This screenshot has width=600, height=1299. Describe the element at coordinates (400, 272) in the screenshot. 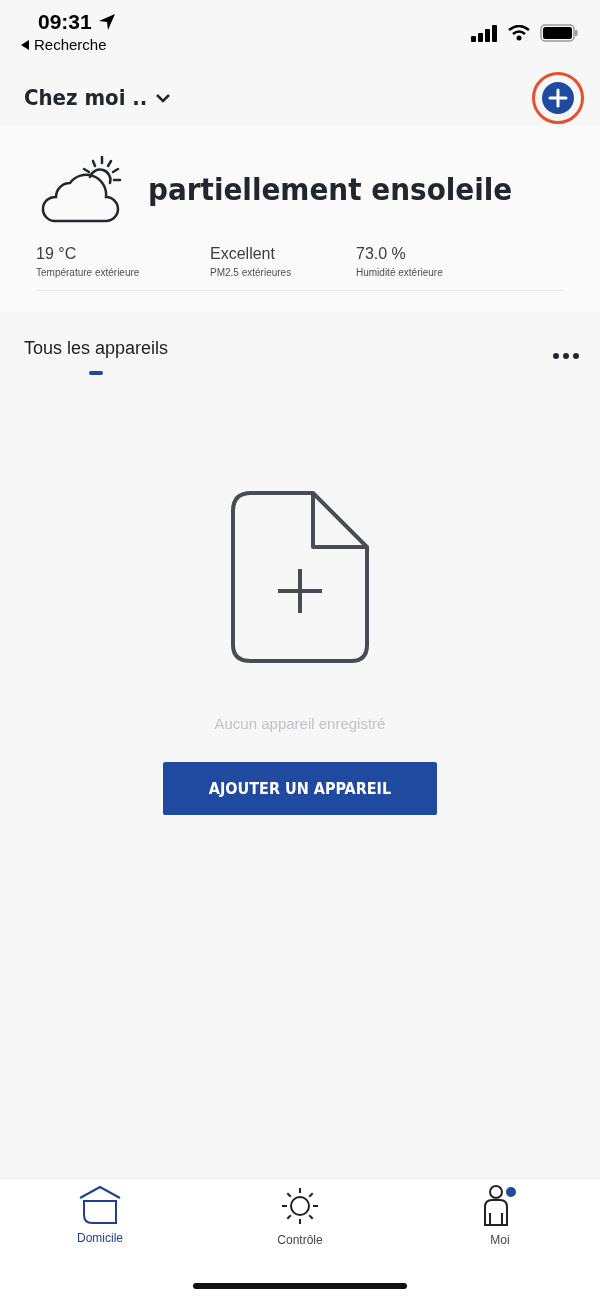

I see `stat-label: Humidité extérieure` at that location.